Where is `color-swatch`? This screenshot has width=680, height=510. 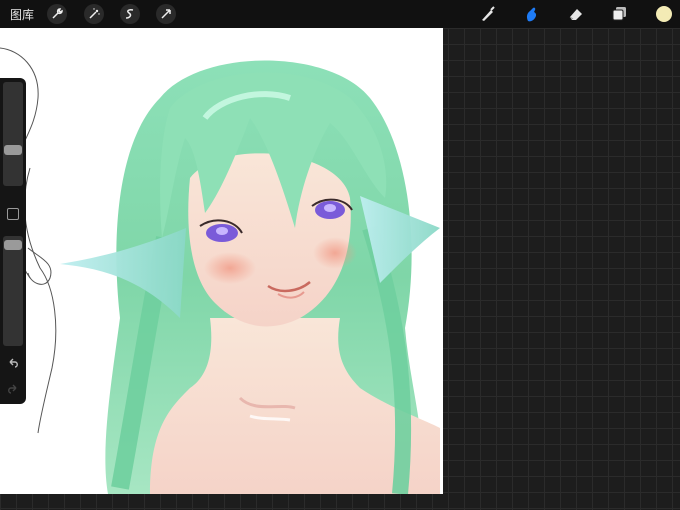 color-swatch is located at coordinates (664, 14).